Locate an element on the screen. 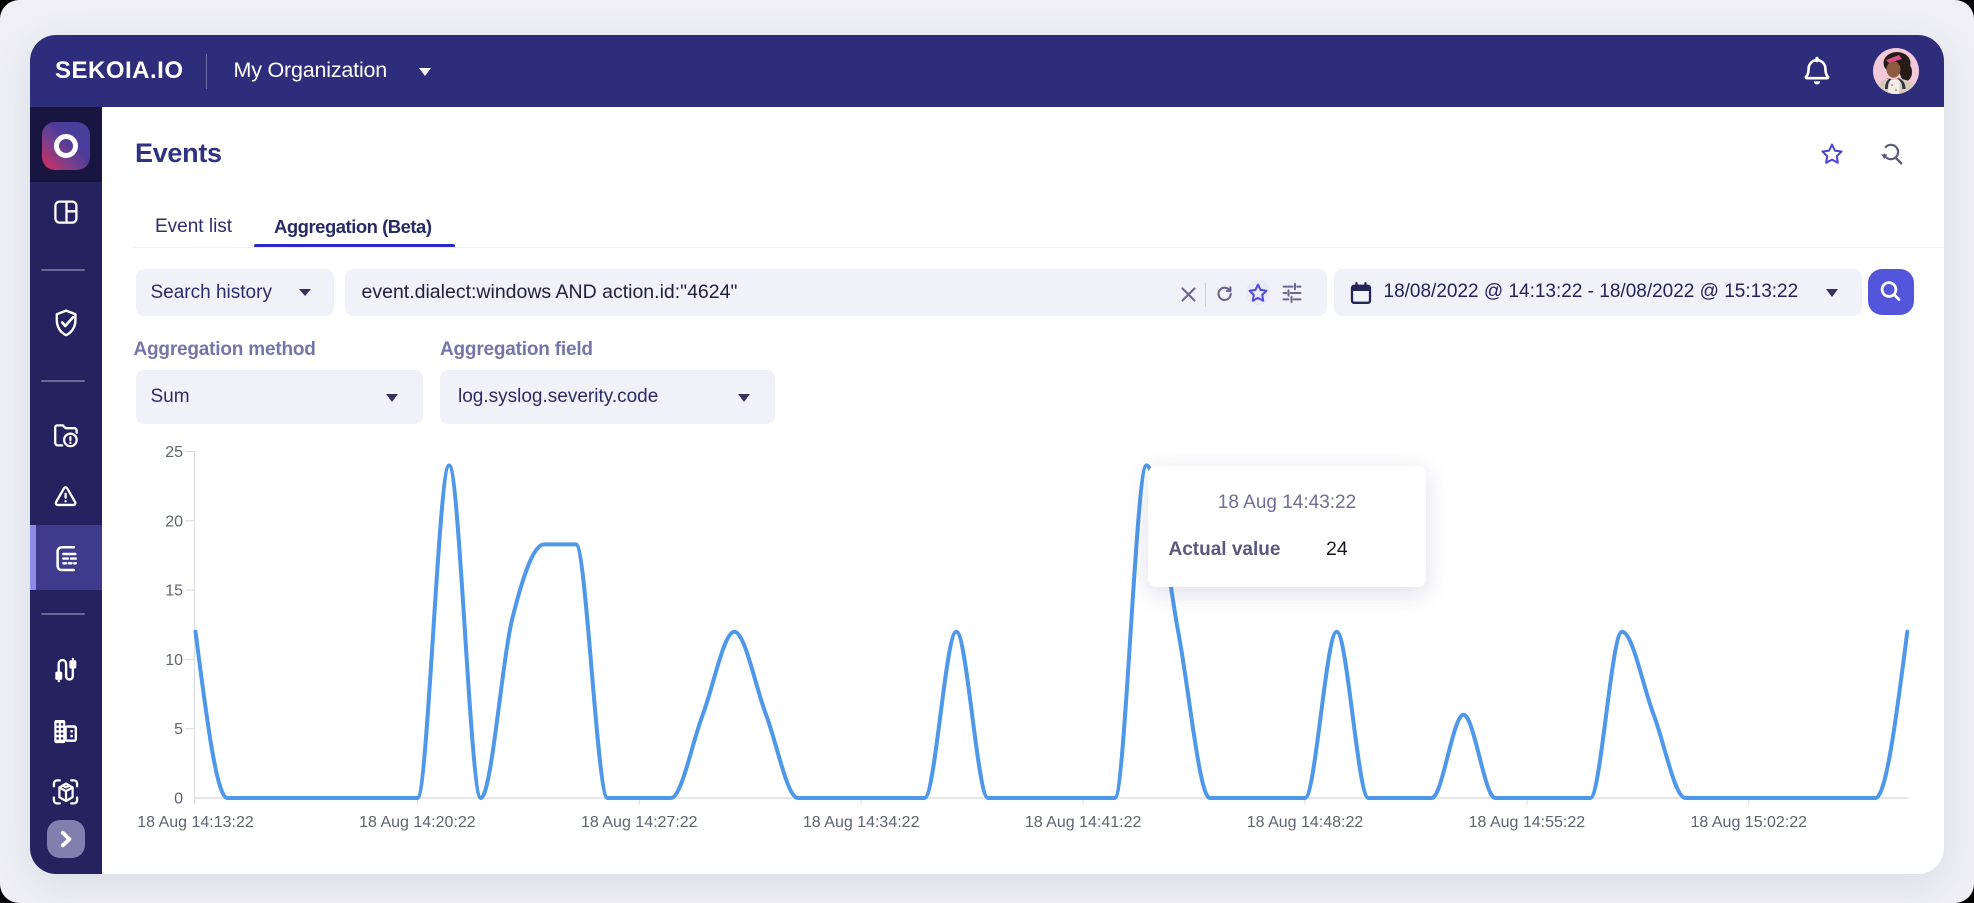 Image resolution: width=1974 pixels, height=903 pixels. svg-text: 0 is located at coordinates (178, 799).